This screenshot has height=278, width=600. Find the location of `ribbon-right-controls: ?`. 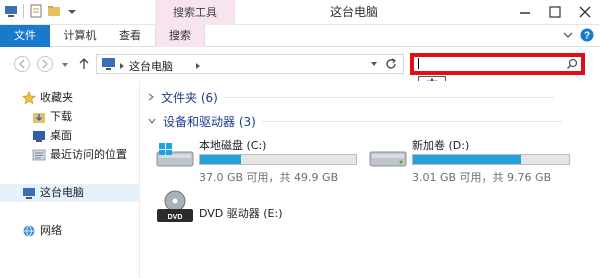

ribbon-right-controls: ? is located at coordinates (578, 36).